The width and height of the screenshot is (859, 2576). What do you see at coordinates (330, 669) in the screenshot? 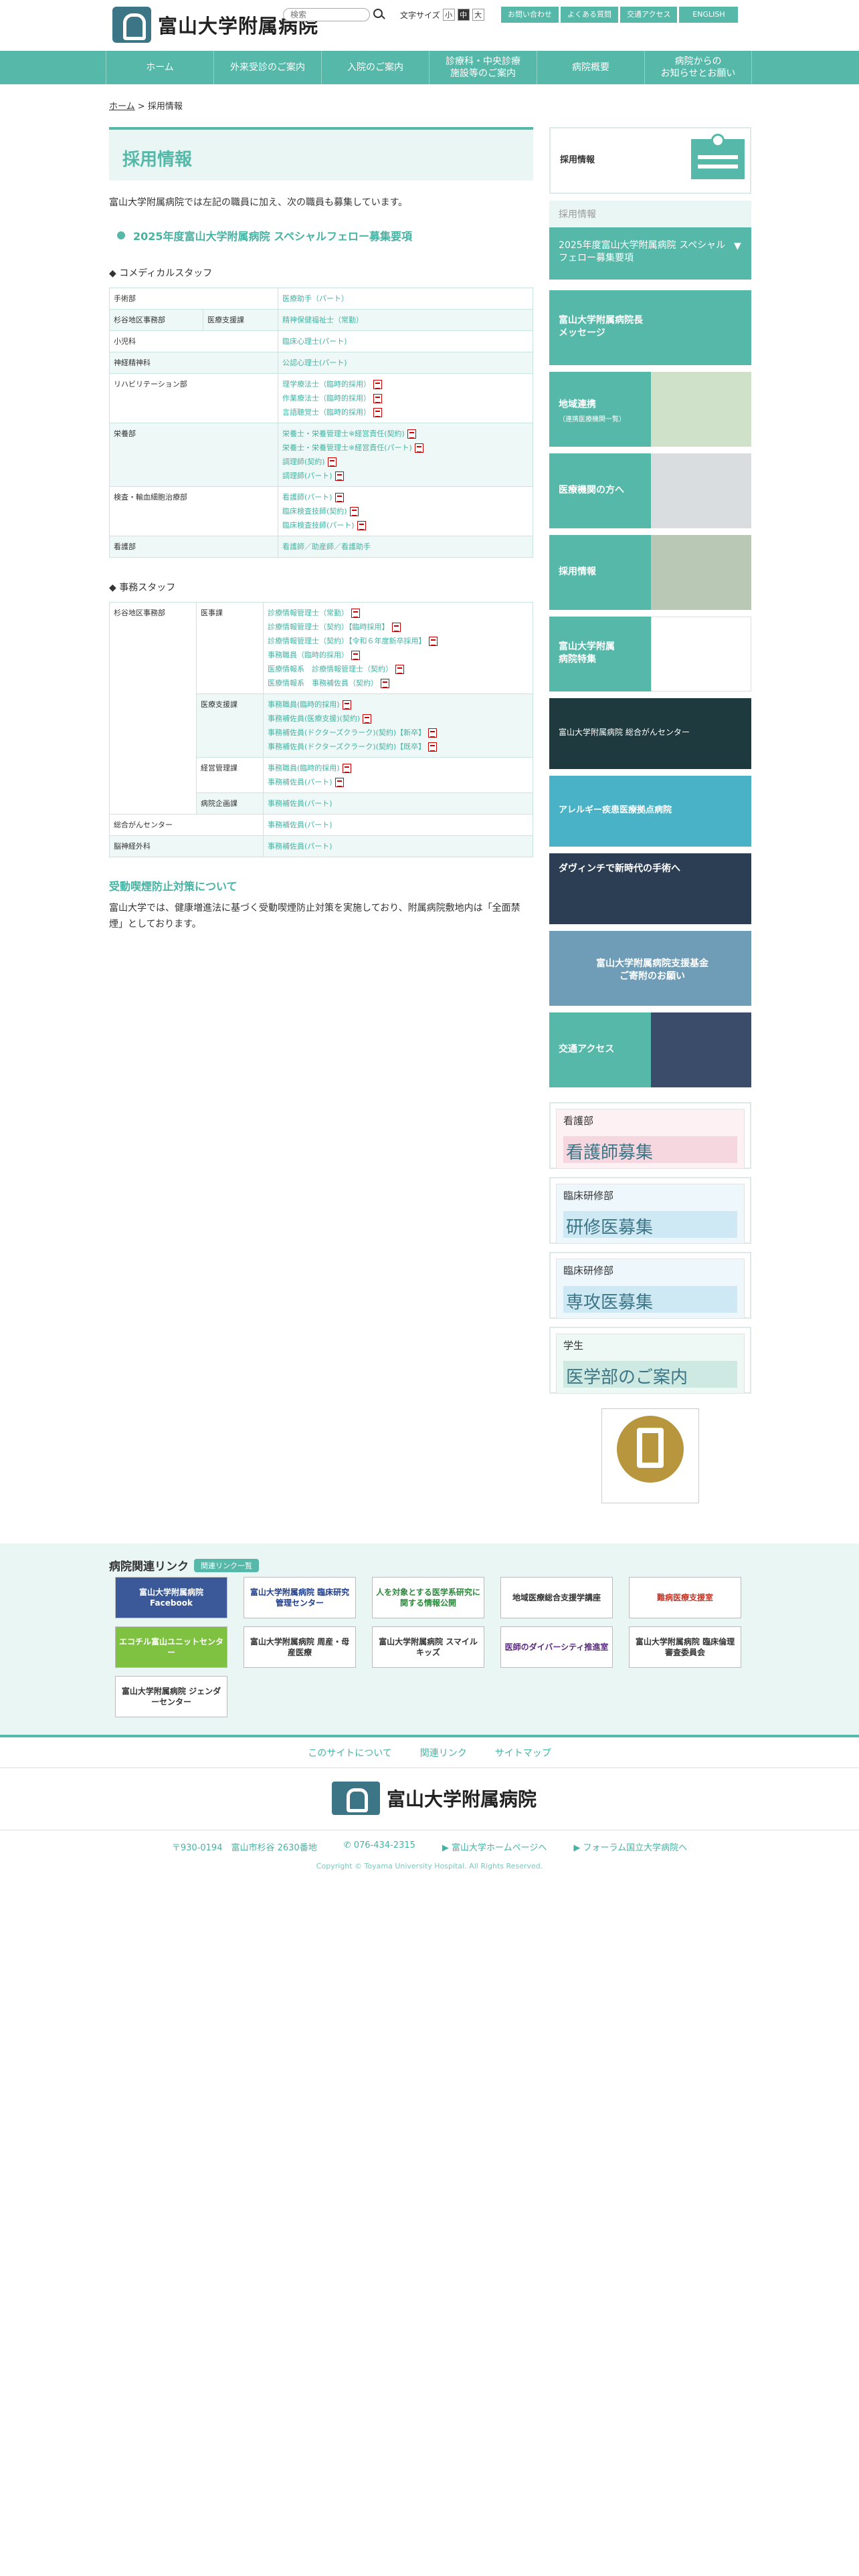
I see `job-link: 医療情報系 診療情報管理士（契約）` at bounding box center [330, 669].